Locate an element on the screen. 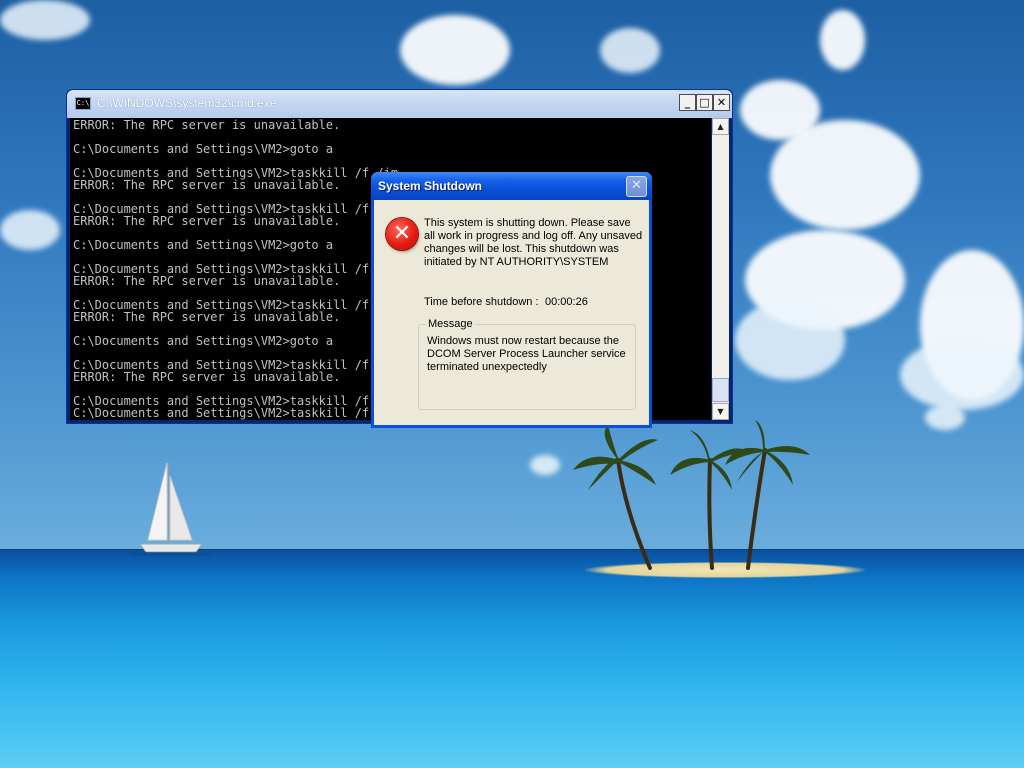  cmd-icon: C:\ is located at coordinates (83, 103).